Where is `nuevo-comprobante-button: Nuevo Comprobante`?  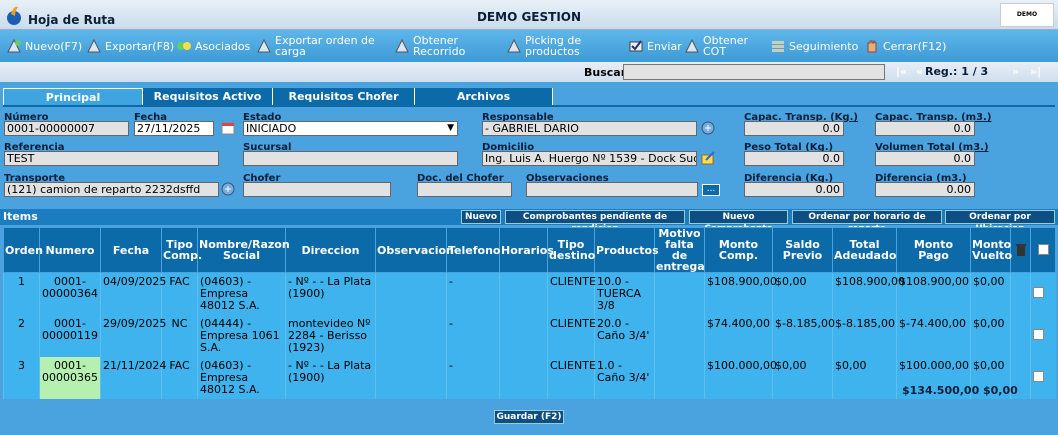 nuevo-comprobante-button: Nuevo Comprobante is located at coordinates (738, 222).